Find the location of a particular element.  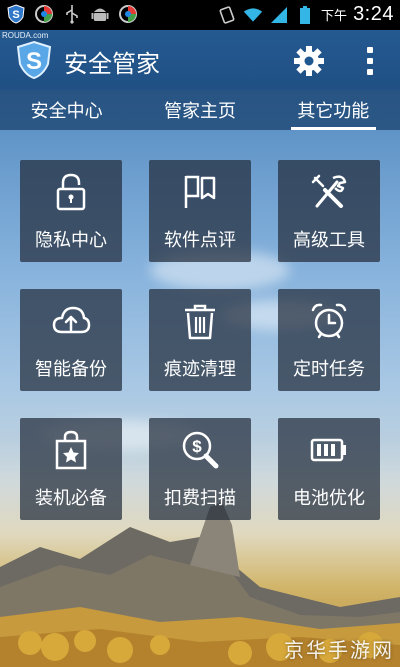

tab-bar: 安全中心 管家主页 其它功能 is located at coordinates (200, 110).